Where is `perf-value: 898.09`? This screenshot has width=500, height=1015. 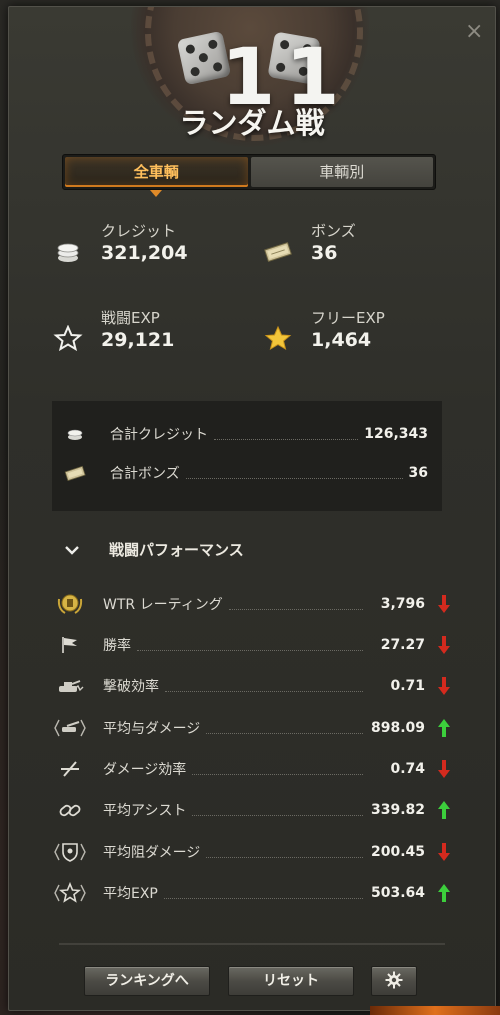
perf-value: 898.09 is located at coordinates (397, 728).